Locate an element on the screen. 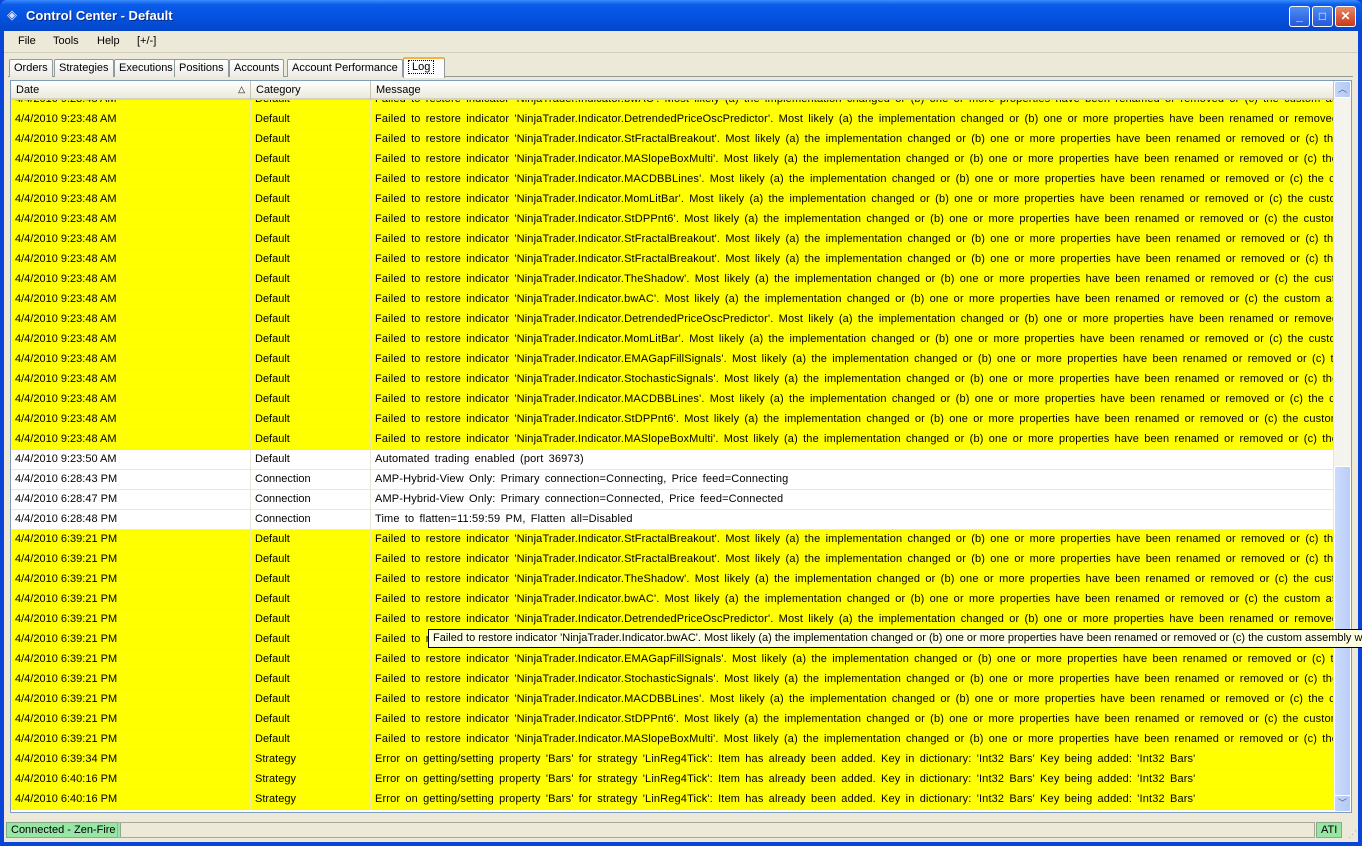 Image resolution: width=1362 pixels, height=846 pixels. log-category: Connection is located at coordinates (311, 499).